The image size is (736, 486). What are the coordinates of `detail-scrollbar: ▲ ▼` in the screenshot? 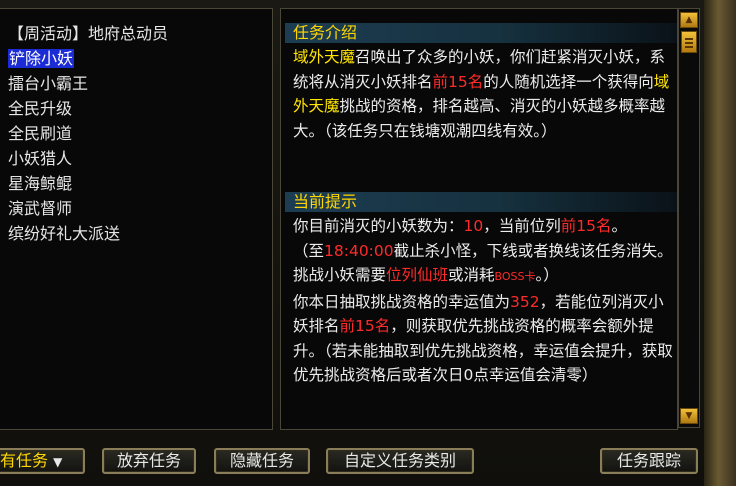 It's located at (689, 218).